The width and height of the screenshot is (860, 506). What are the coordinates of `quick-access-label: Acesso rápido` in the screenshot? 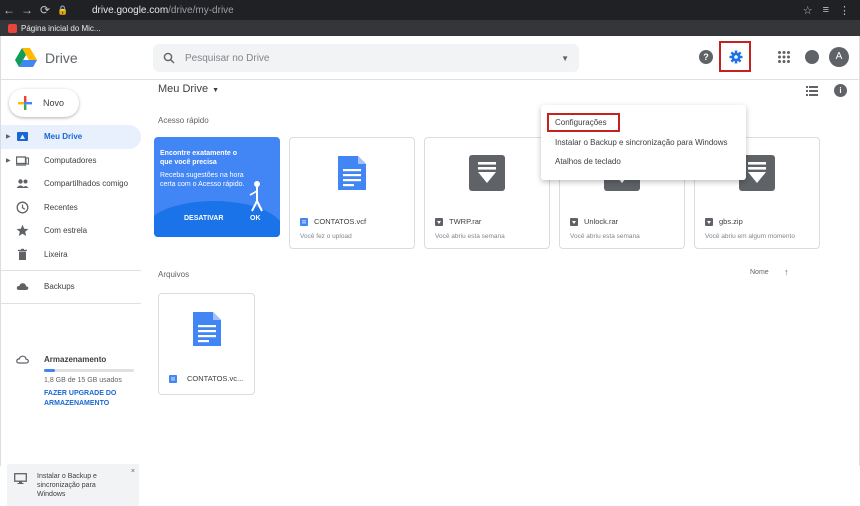 It's located at (183, 120).